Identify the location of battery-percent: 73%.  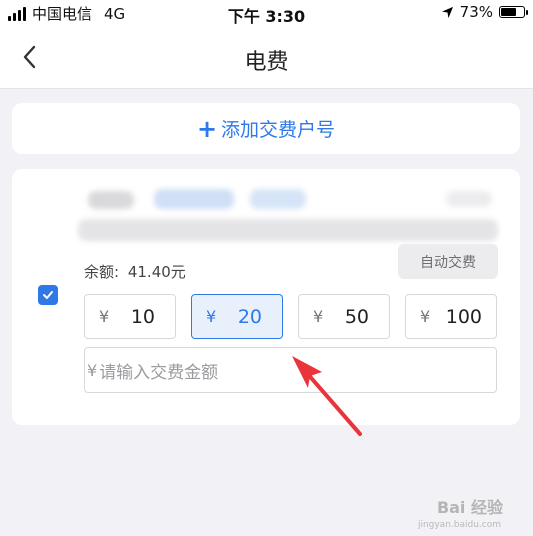
(476, 12).